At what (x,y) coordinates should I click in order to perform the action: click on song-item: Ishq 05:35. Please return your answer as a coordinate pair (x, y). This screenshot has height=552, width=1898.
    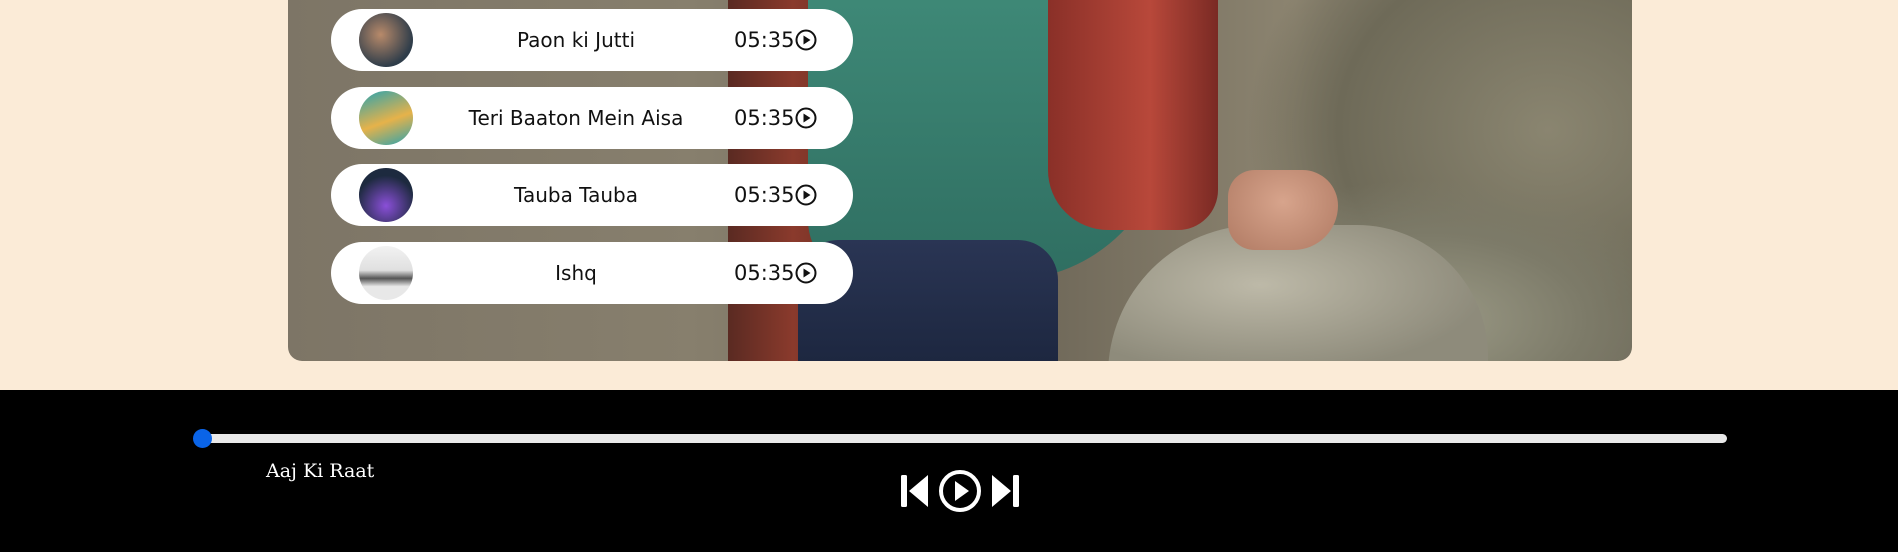
    Looking at the image, I should click on (592, 273).